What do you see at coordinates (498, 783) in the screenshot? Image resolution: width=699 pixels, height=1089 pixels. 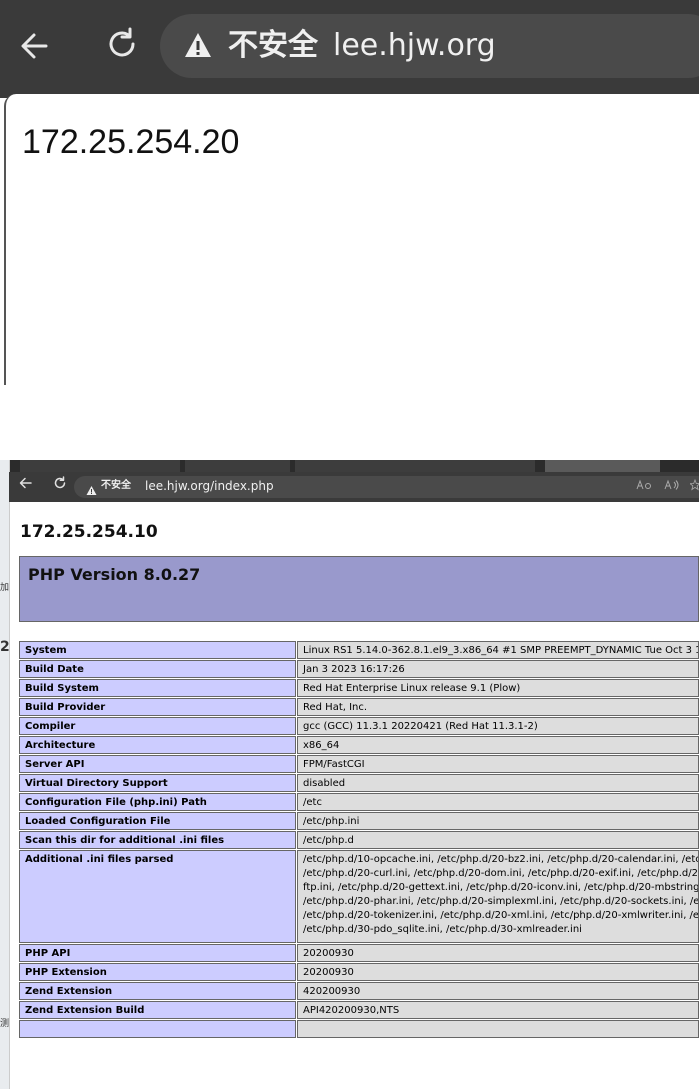 I see `row-value: disabled` at bounding box center [498, 783].